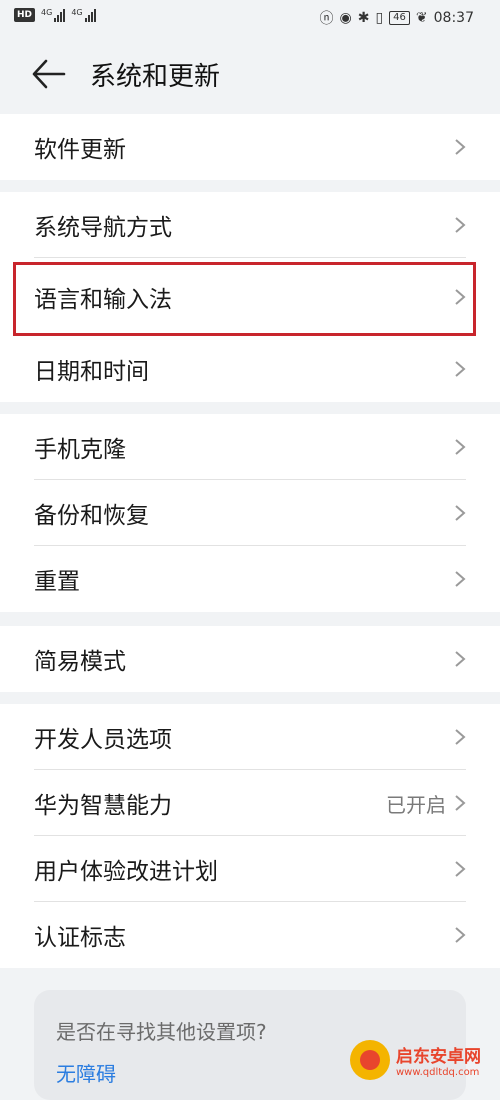 The image size is (500, 1100). Describe the element at coordinates (250, 935) in the screenshot. I see `settings-item-certification: 认证标志` at that location.